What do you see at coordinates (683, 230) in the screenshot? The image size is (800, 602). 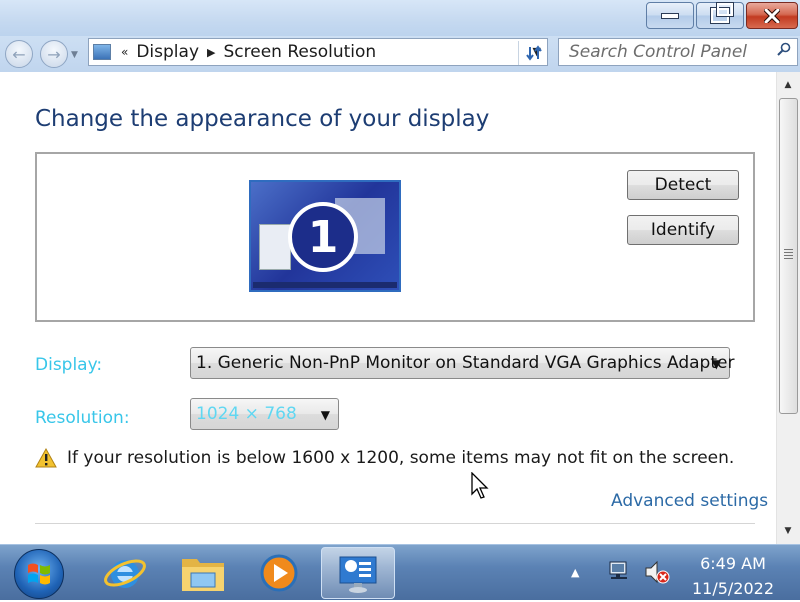 I see `identify-button: Identify` at bounding box center [683, 230].